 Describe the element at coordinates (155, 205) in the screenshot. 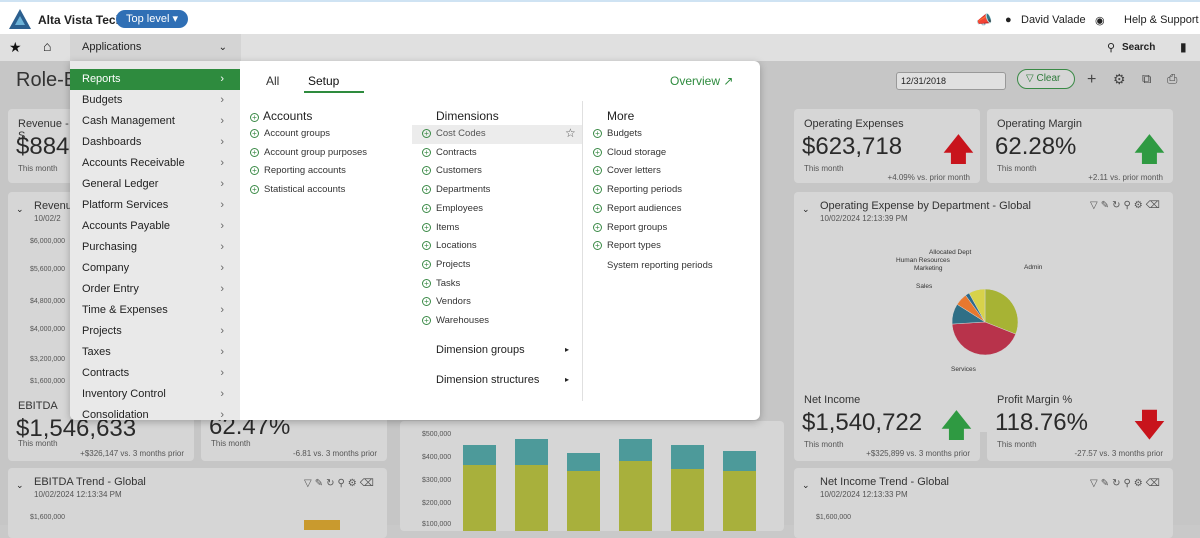

I see `app-item-platform-services: Platform Services ›` at that location.